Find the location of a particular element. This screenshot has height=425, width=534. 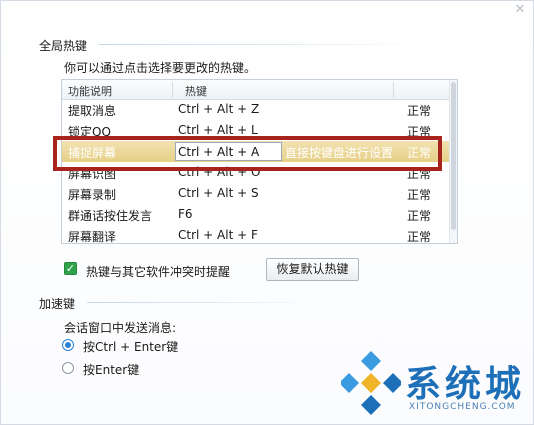

scrollbar-thumb is located at coordinates (453, 156).